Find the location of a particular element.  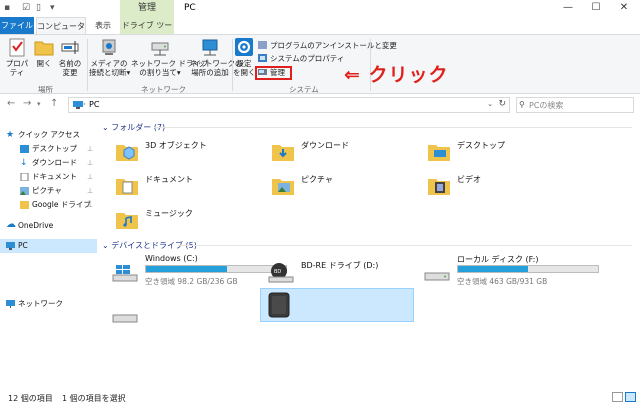

selected-drive-item is located at coordinates (337, 305).